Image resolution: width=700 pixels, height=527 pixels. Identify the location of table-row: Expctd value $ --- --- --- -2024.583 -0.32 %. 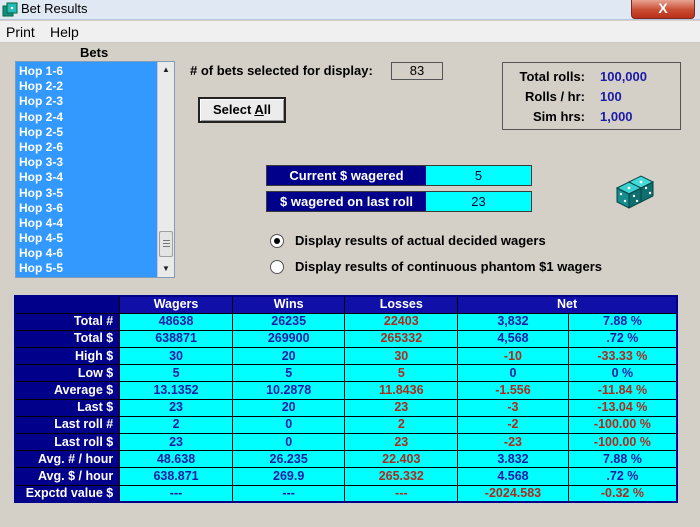
(346, 493).